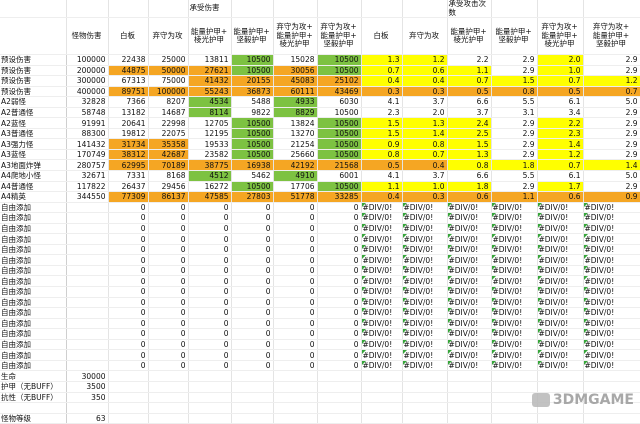  I want to click on data-cell: 1.3, so click(381, 60).